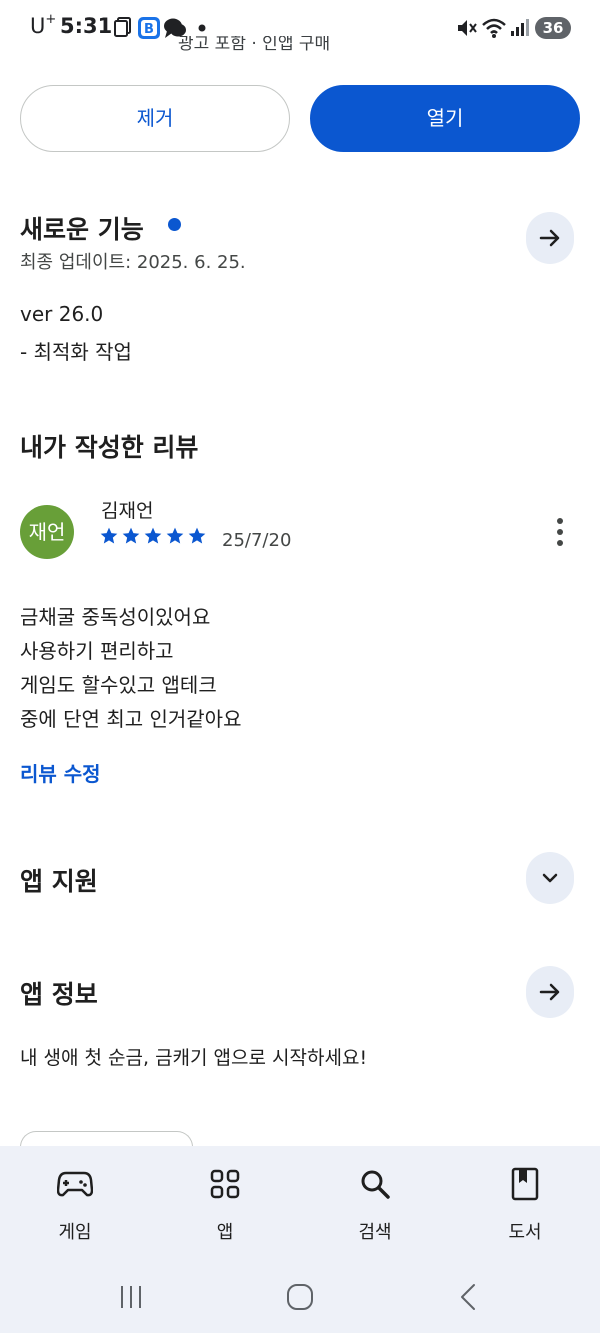 The image size is (600, 1333). I want to click on nav-item-books: 도서, so click(525, 1203).